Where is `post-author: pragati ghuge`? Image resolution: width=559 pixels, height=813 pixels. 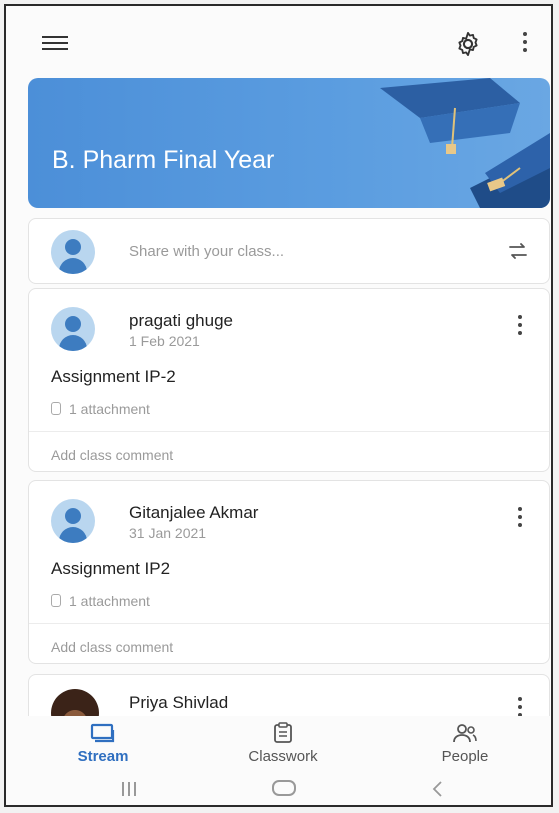
post-author: pragati ghuge is located at coordinates (181, 320).